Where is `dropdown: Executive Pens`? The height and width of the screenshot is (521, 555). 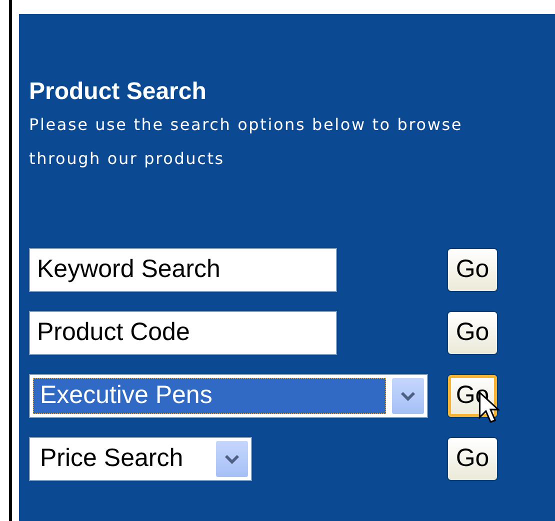
dropdown: Executive Pens is located at coordinates (228, 396).